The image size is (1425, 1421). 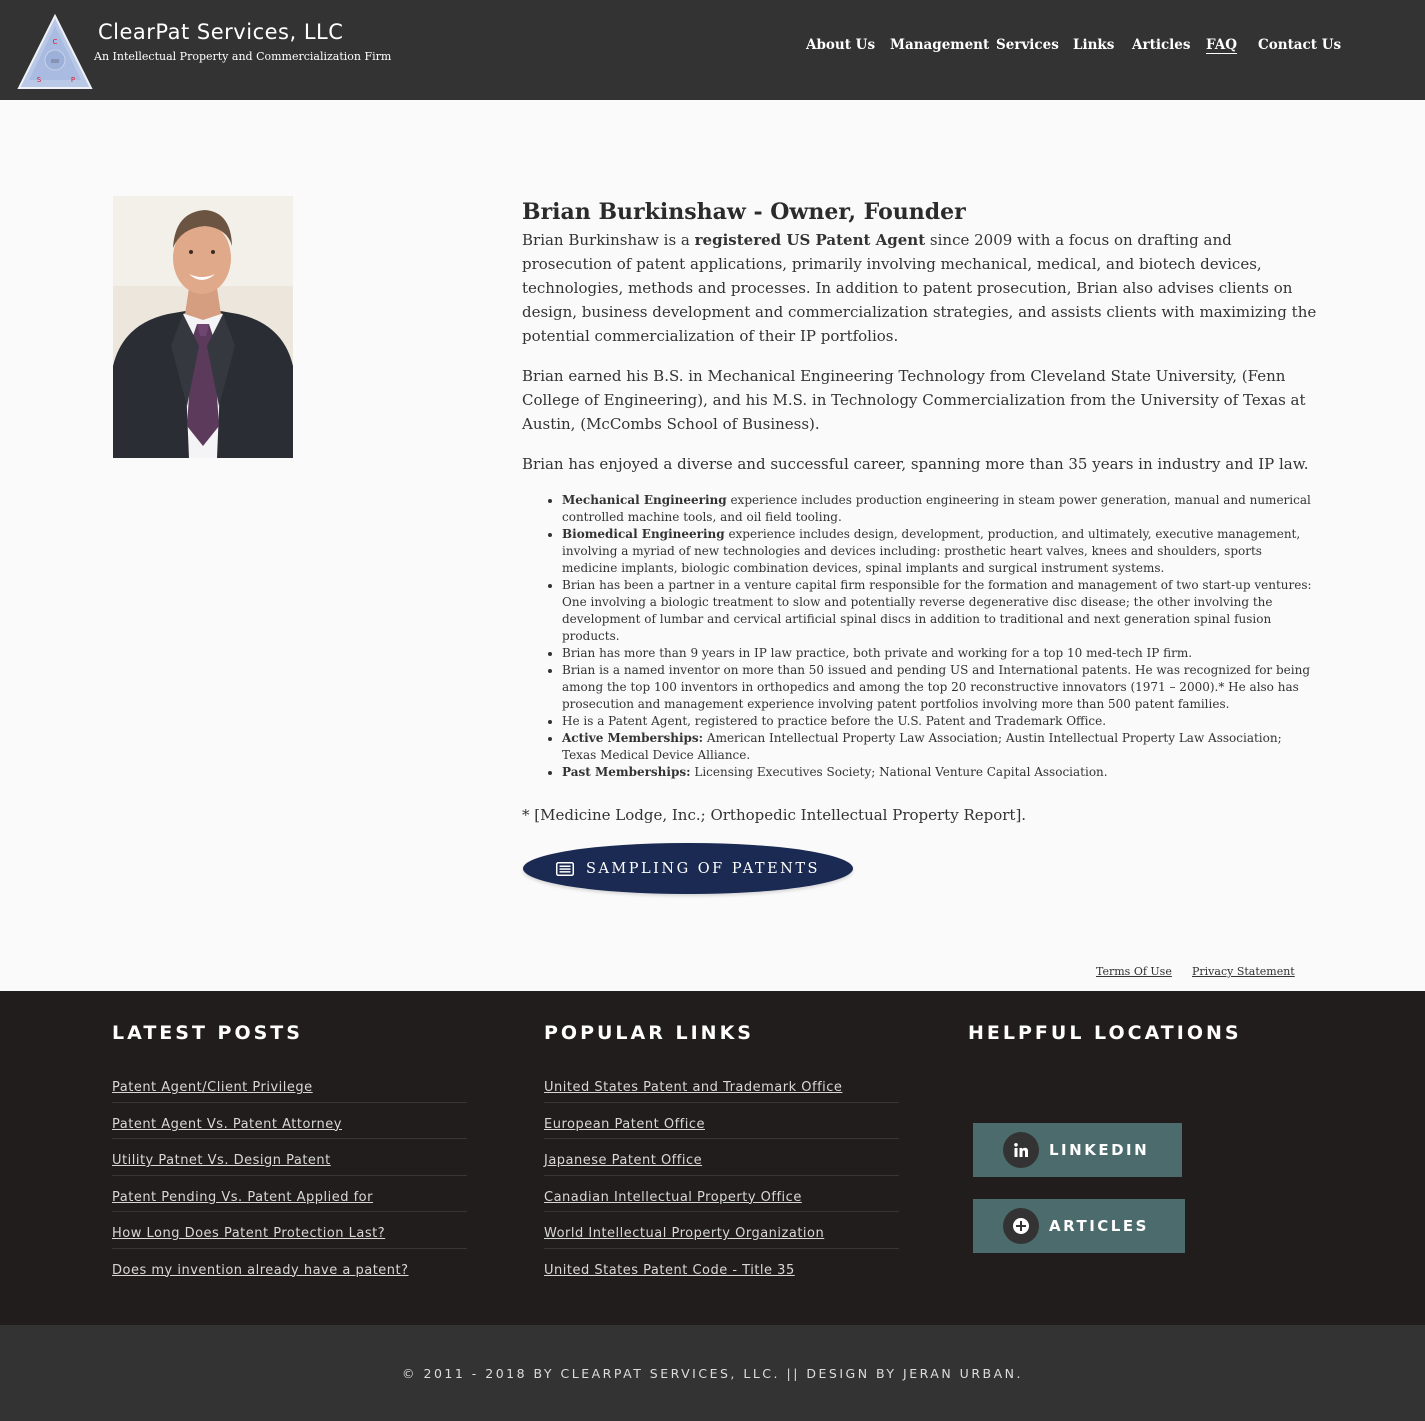 I want to click on latest-post-link: Utility Patnet Vs. Design Patent, so click(x=221, y=1160).